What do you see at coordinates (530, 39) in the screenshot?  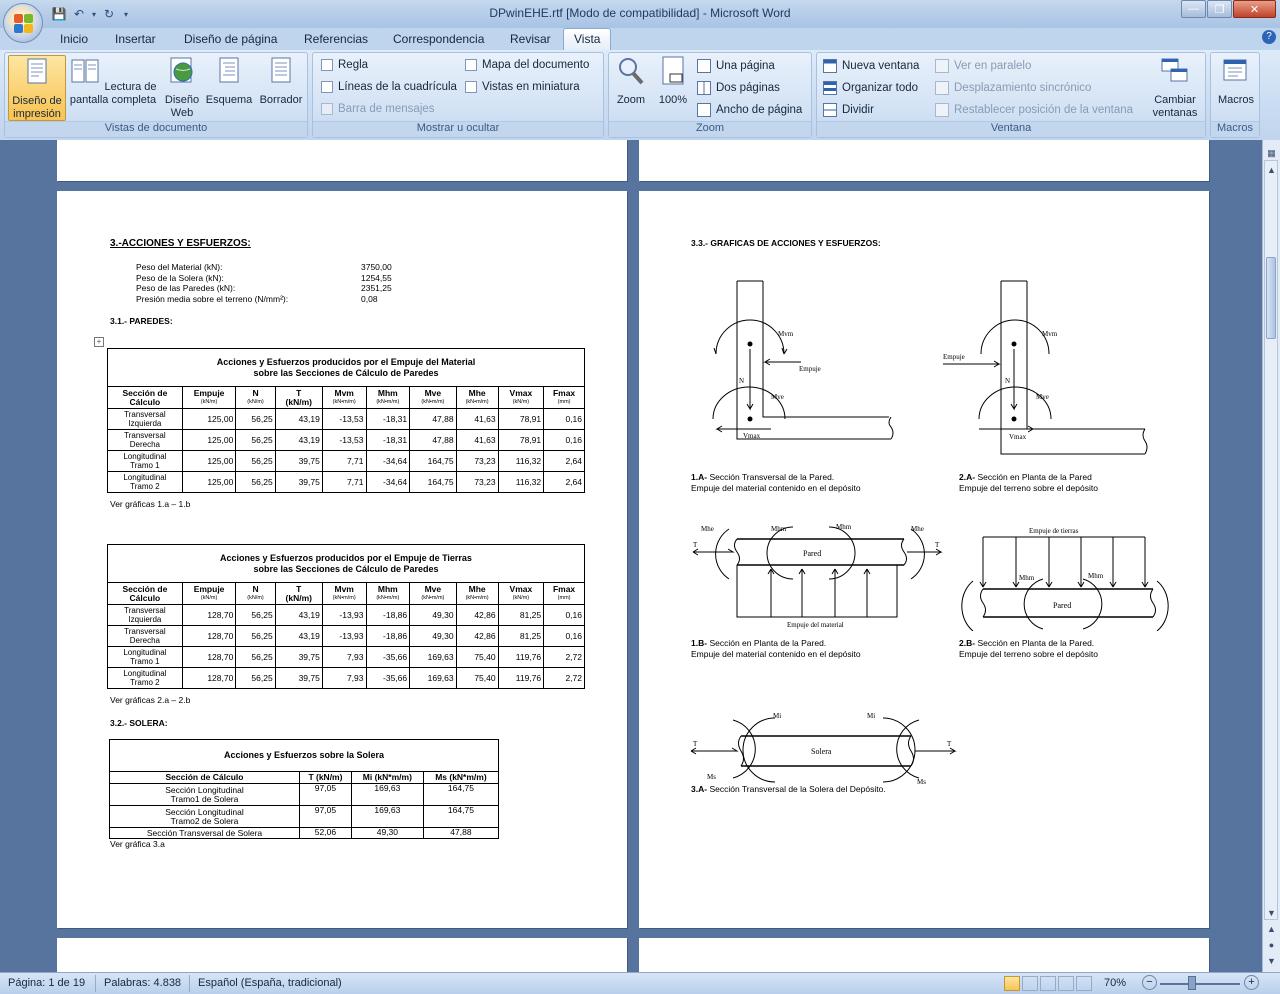 I see `tab-revisar: Revisar` at bounding box center [530, 39].